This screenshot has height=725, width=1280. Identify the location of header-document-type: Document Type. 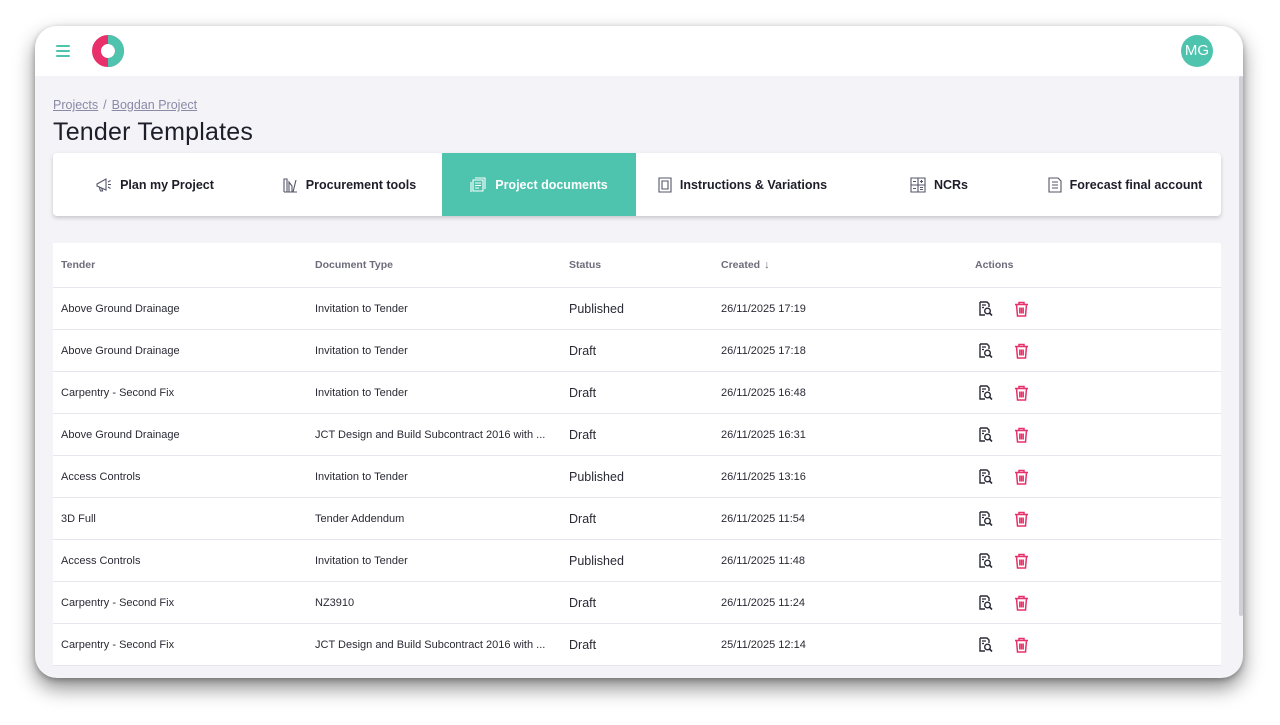
(442, 265).